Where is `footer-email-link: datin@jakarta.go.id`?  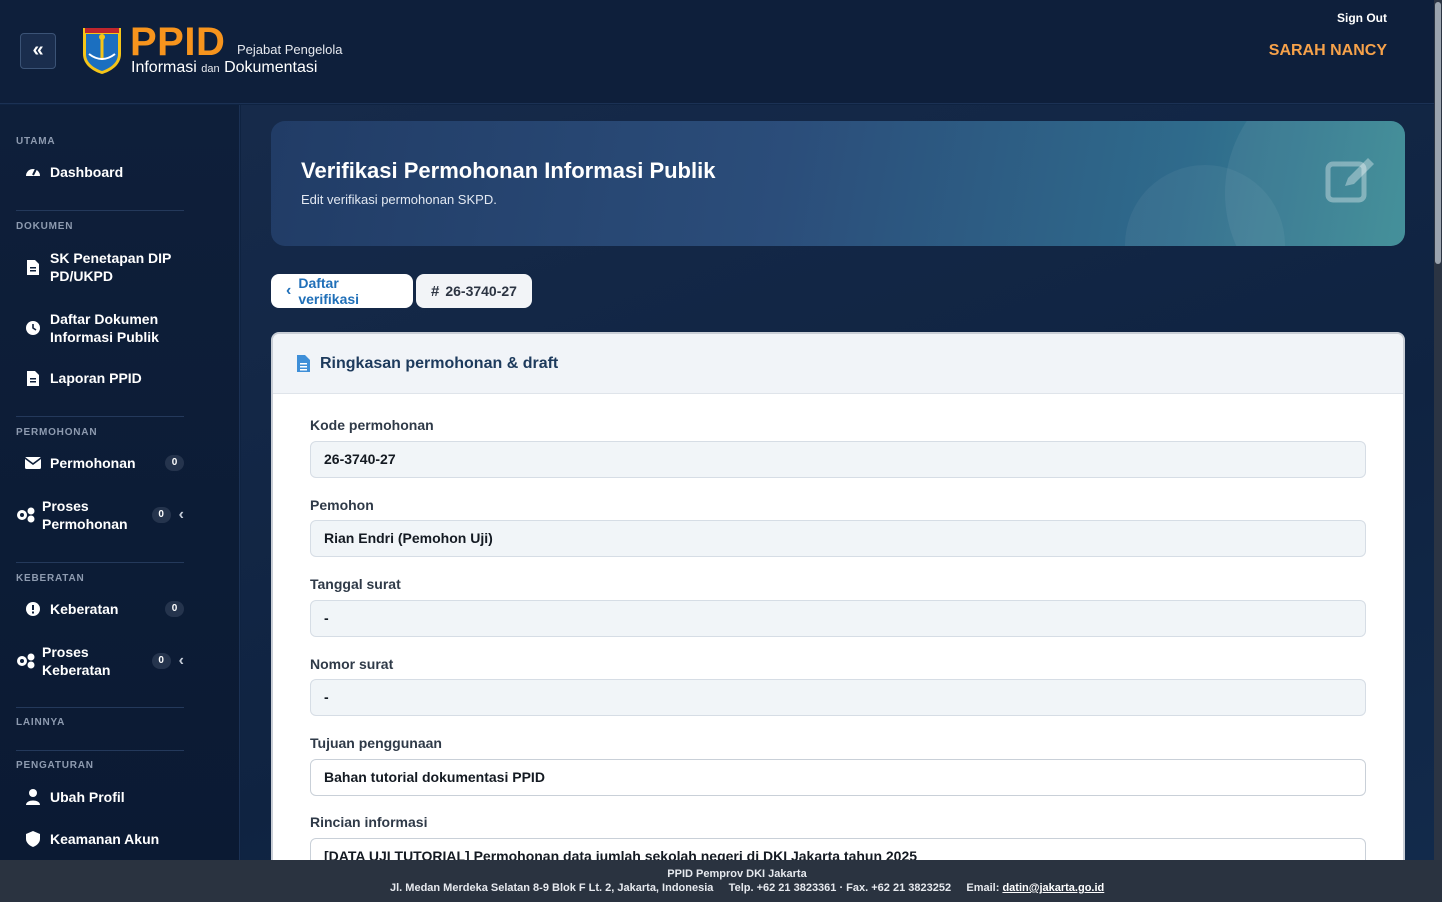
footer-email-link: datin@jakarta.go.id is located at coordinates (1053, 888).